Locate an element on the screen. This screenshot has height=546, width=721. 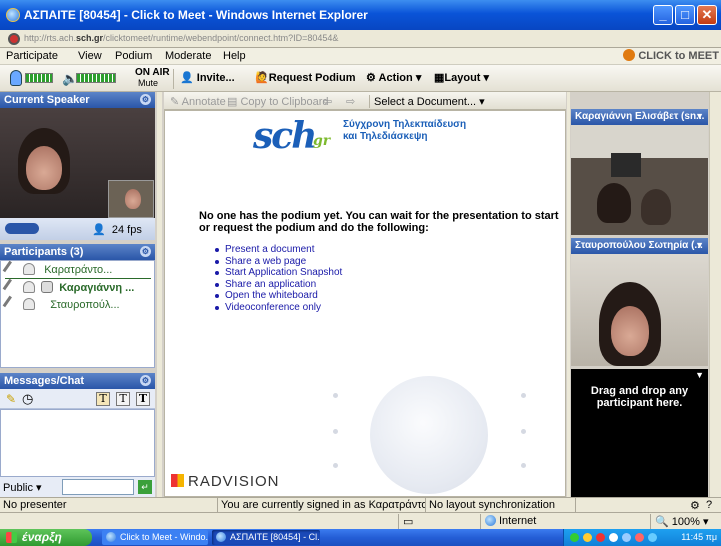
close-button: ✕ is located at coordinates (707, 15).